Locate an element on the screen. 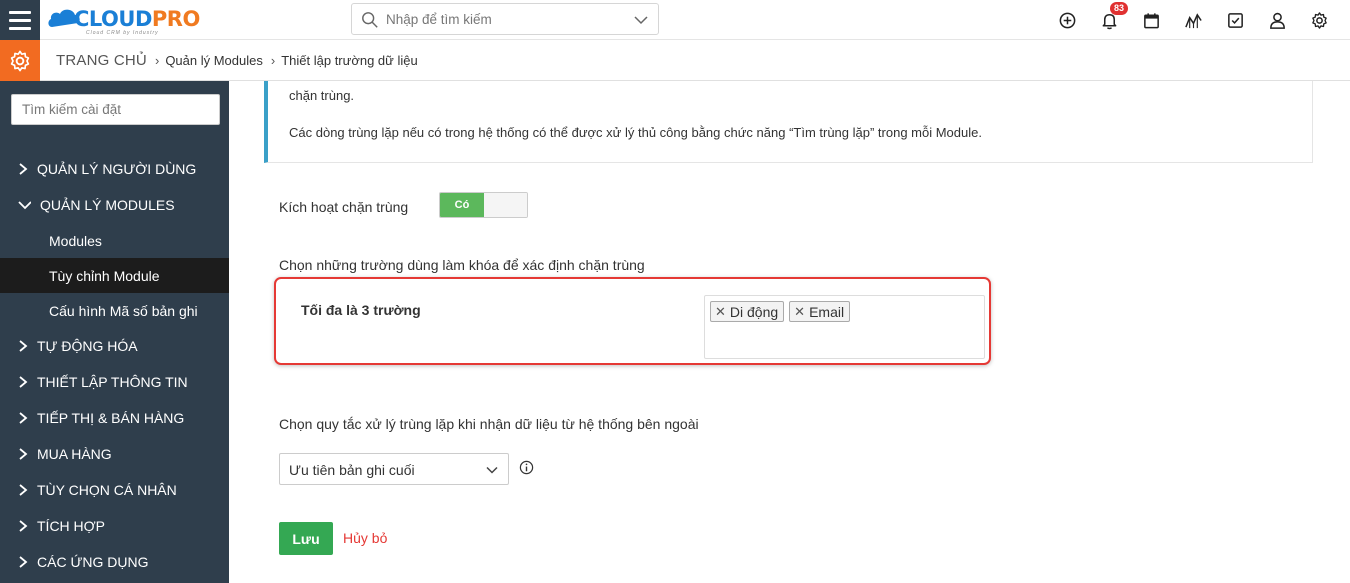  selected-field-tag: ✕ Di động is located at coordinates (747, 311).